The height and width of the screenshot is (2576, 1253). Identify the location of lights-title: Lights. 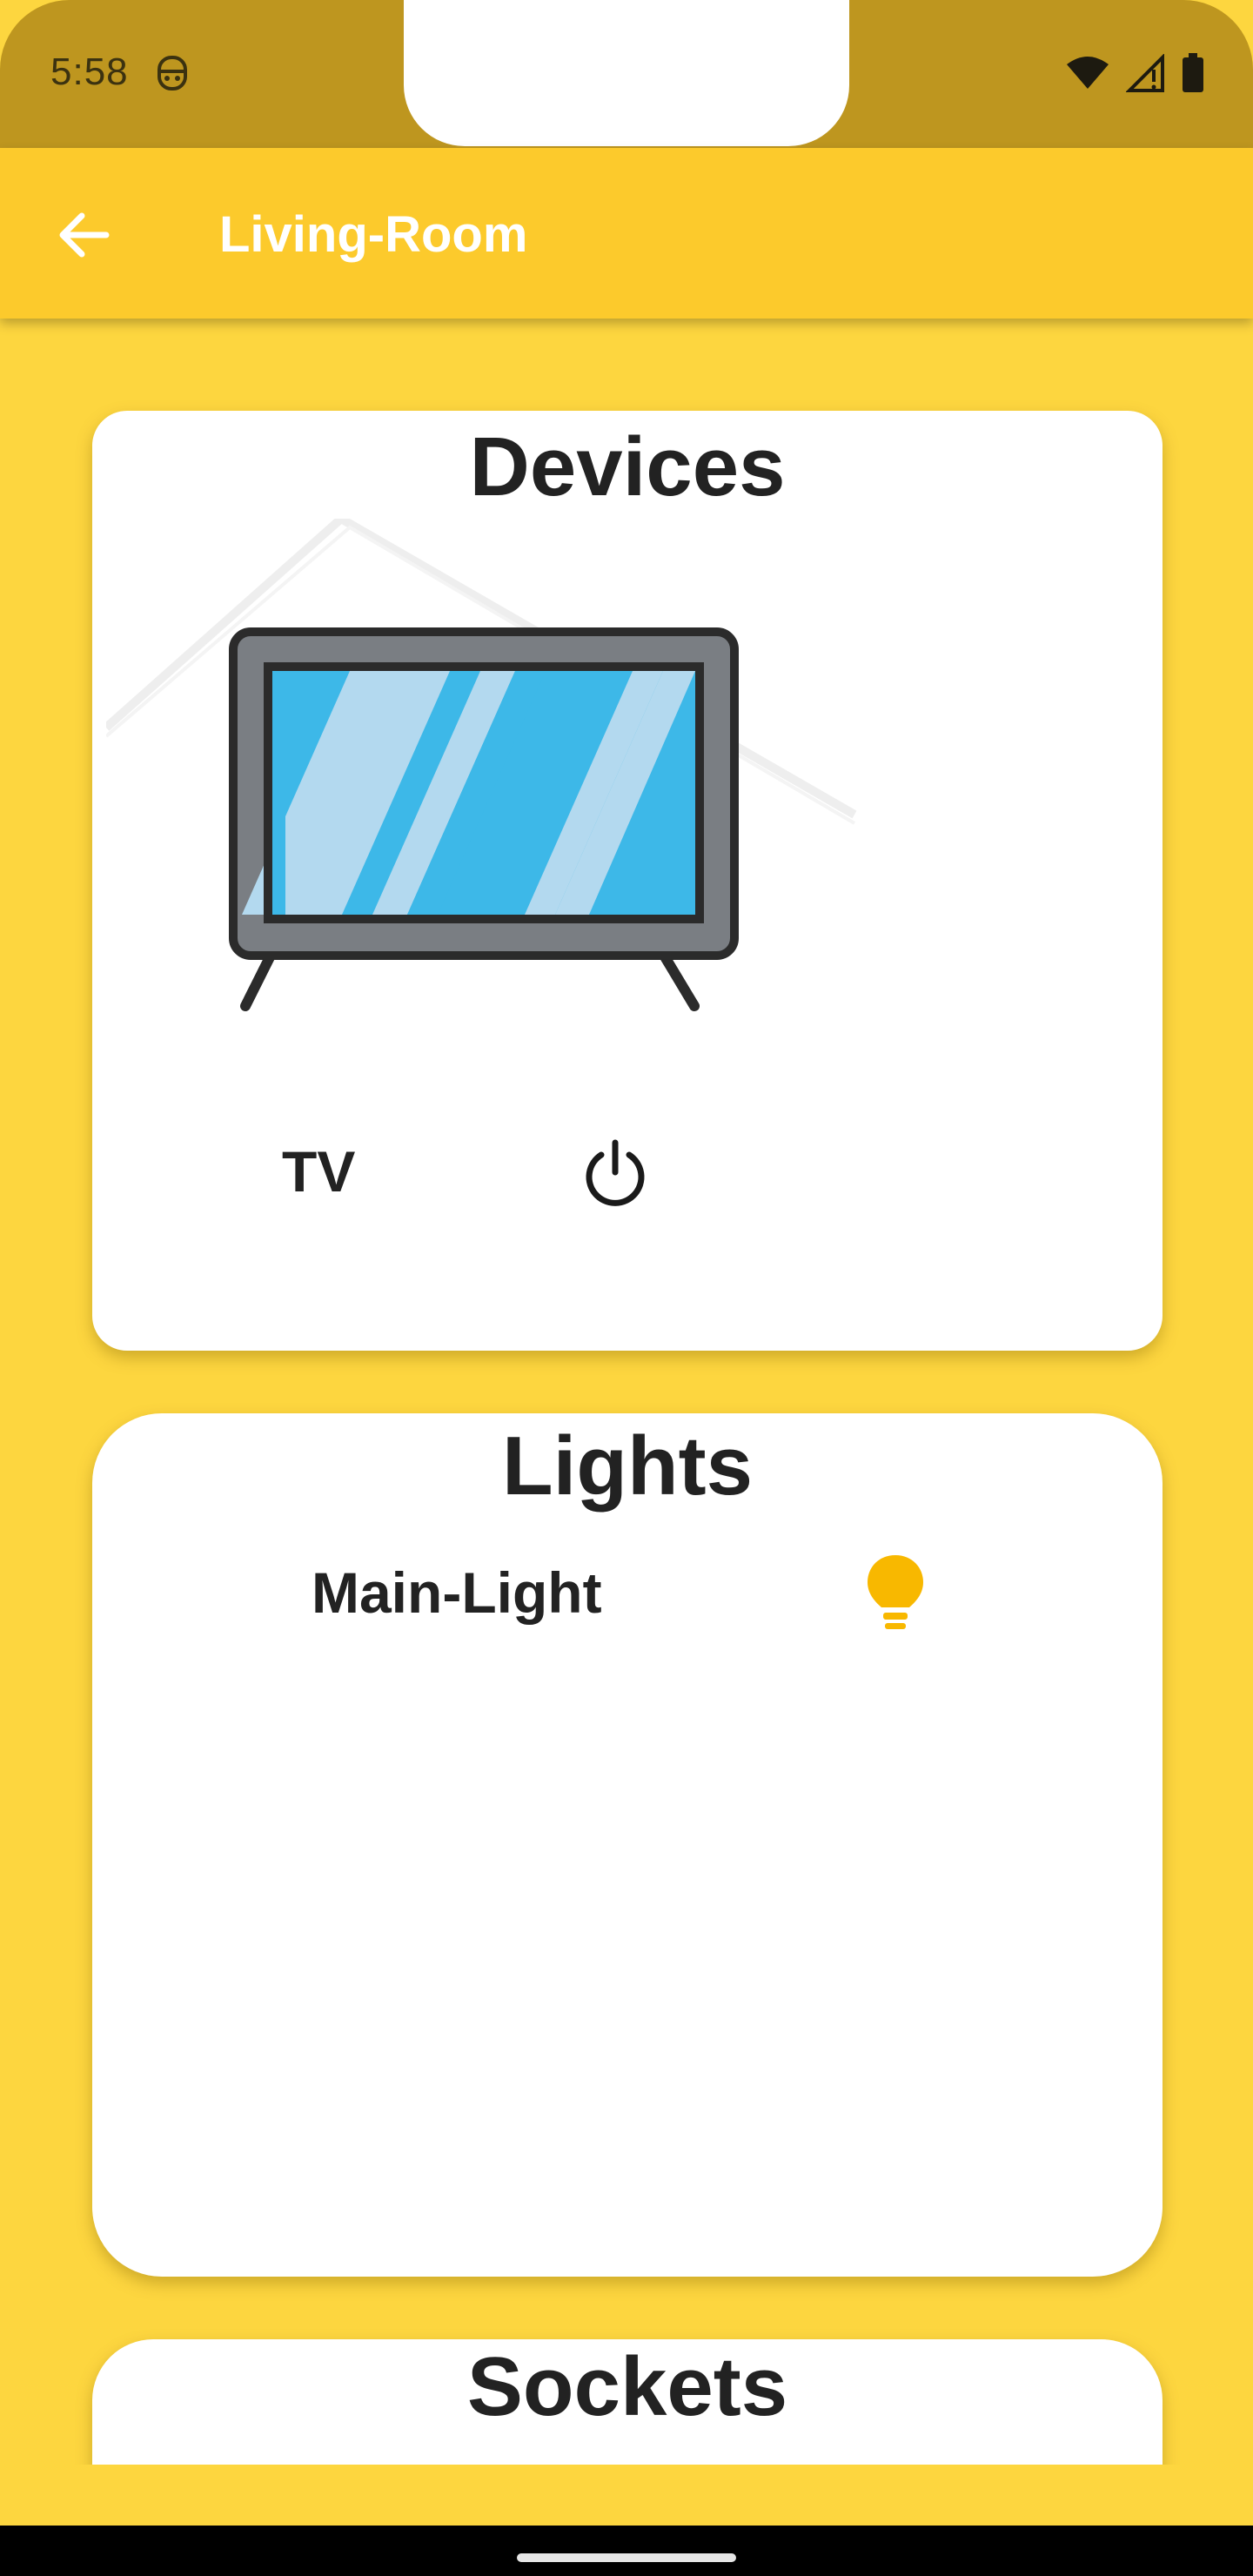
(627, 1466).